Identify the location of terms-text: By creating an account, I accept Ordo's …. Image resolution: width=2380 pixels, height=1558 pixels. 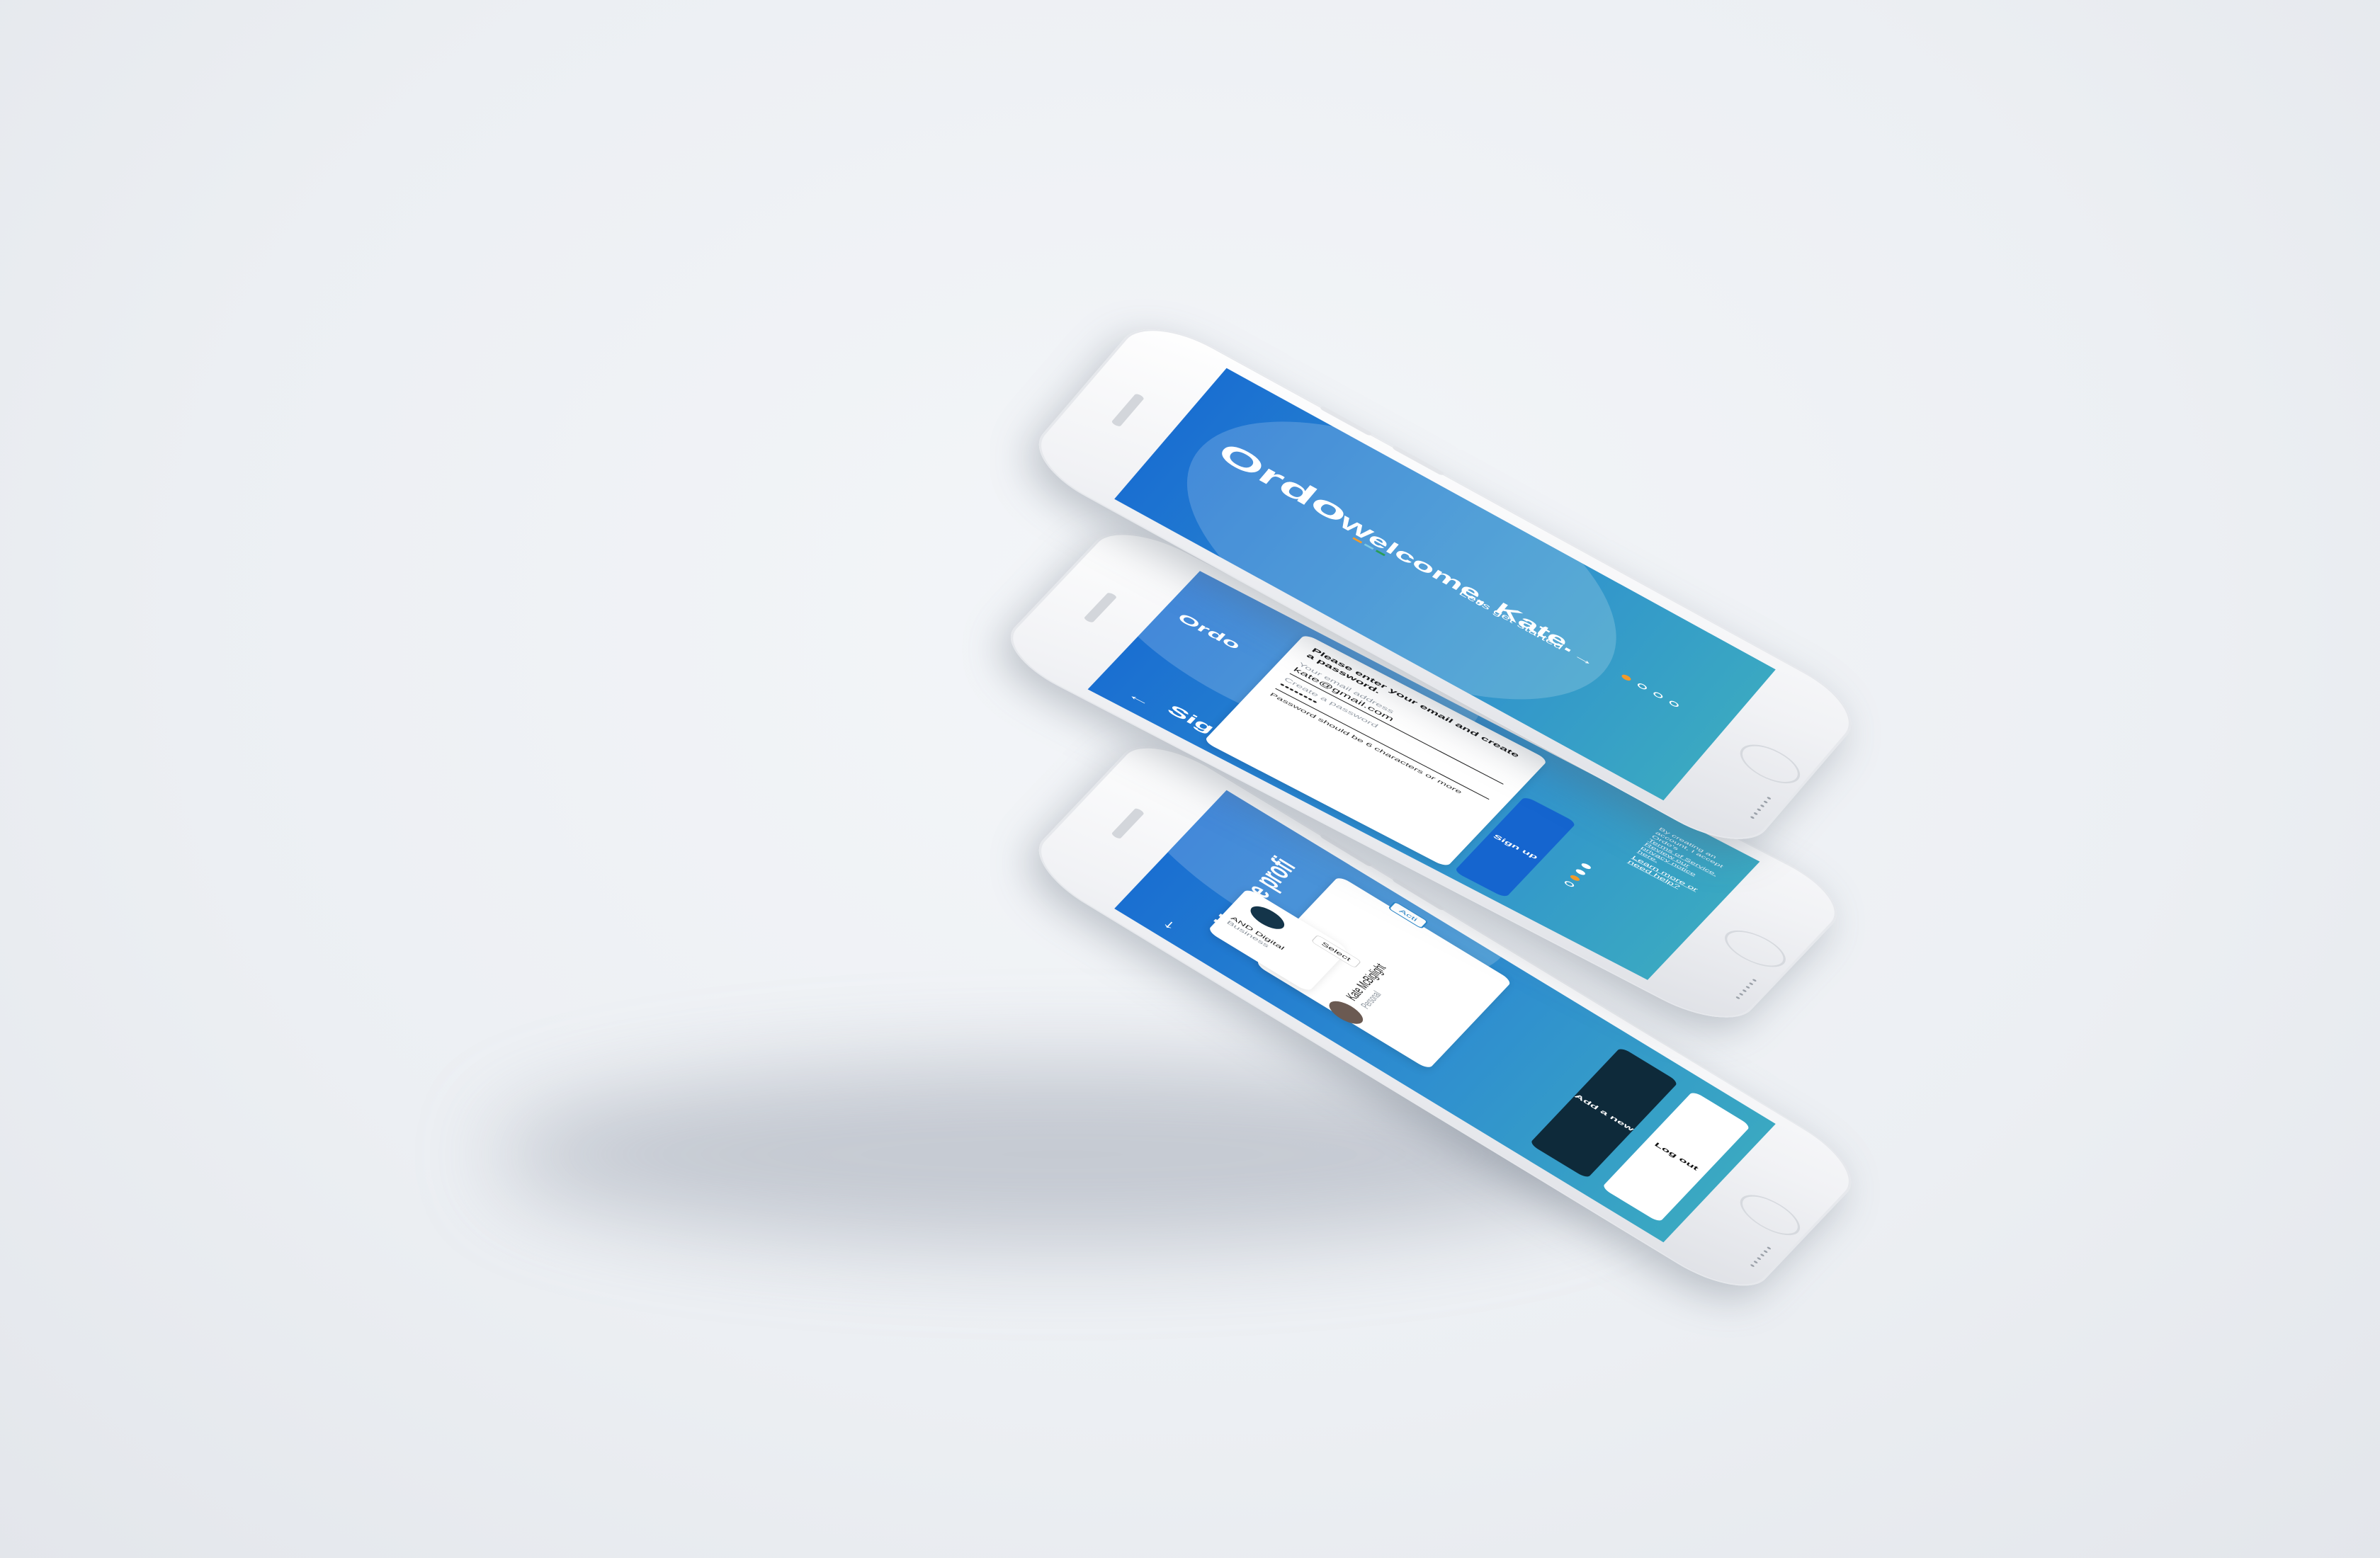
(1680, 864).